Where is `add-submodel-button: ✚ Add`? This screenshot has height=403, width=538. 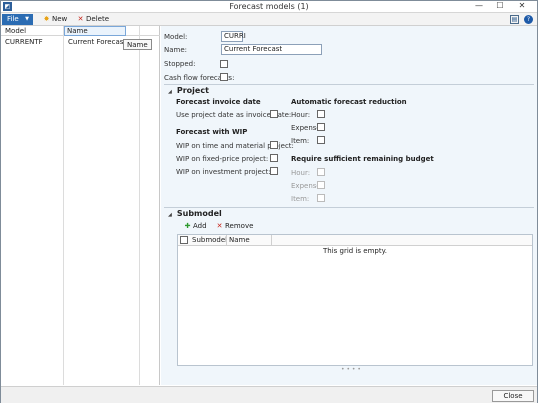 add-submodel-button: ✚ Add is located at coordinates (195, 226).